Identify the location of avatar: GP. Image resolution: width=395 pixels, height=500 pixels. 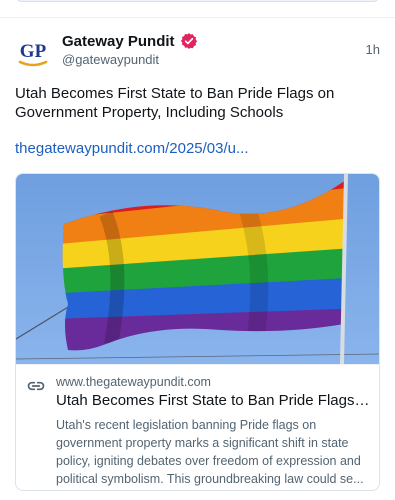
(33, 53).